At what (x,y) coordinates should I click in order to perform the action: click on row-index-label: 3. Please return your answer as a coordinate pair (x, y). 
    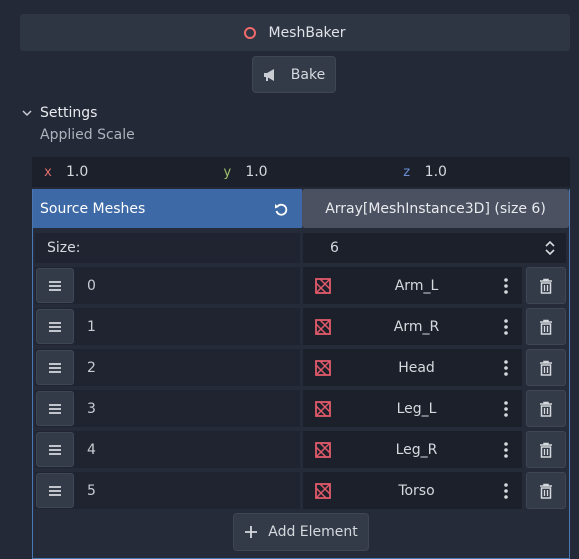
    Looking at the image, I should click on (91, 408).